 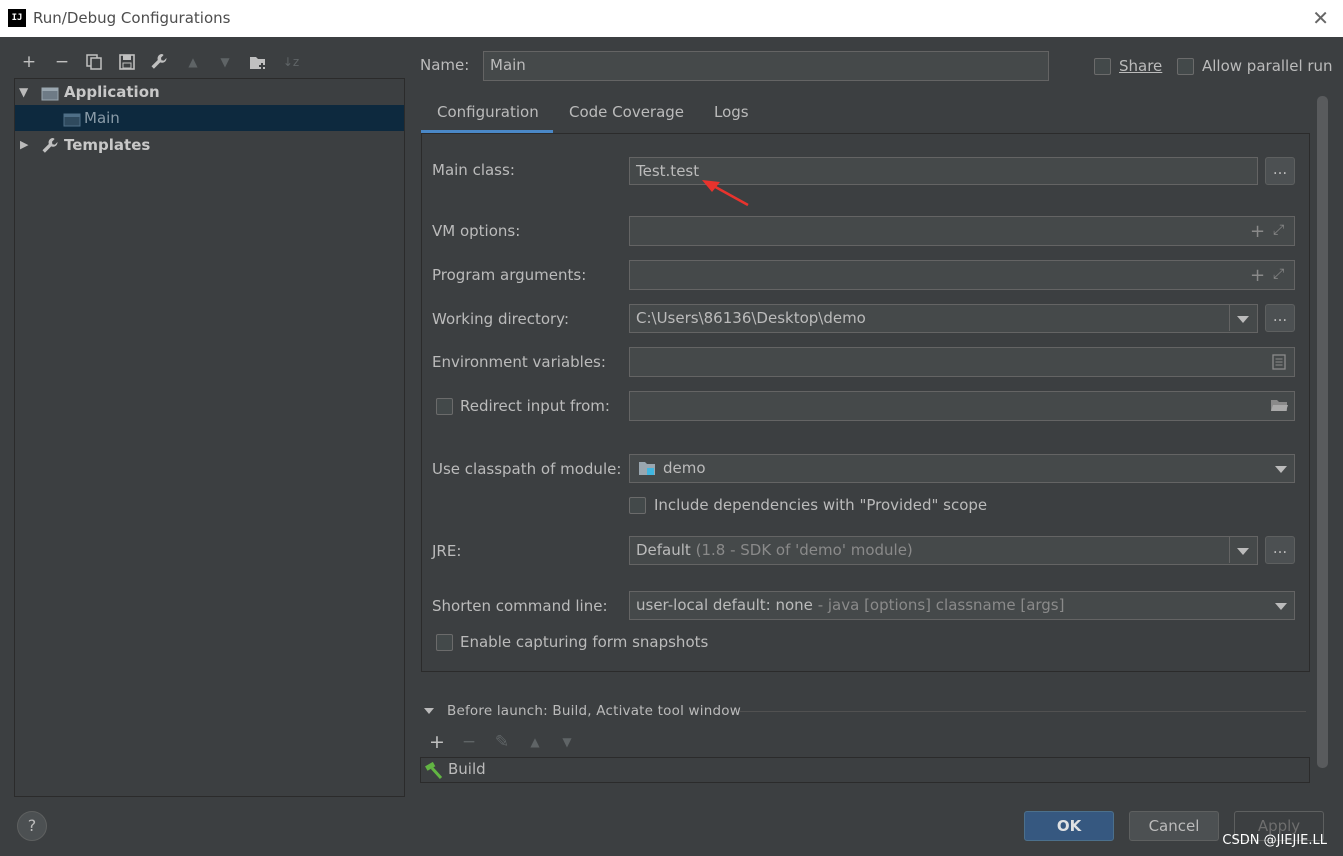 What do you see at coordinates (567, 742) in the screenshot?
I see `before-launch-move-down-icon: ▼` at bounding box center [567, 742].